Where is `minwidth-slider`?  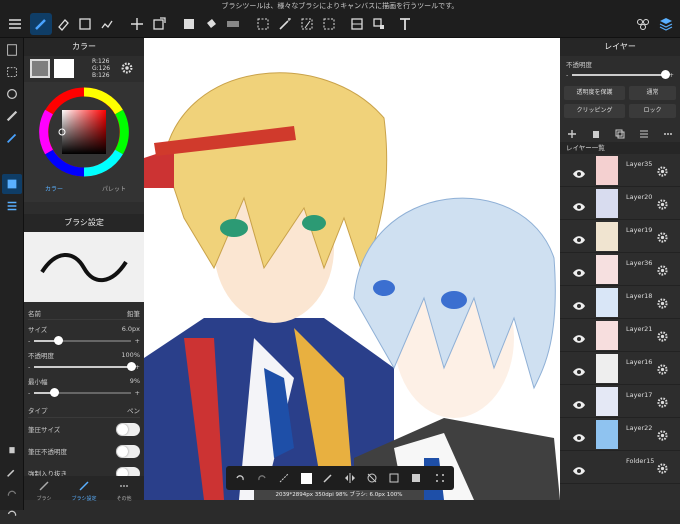 minwidth-slider is located at coordinates (82, 392).